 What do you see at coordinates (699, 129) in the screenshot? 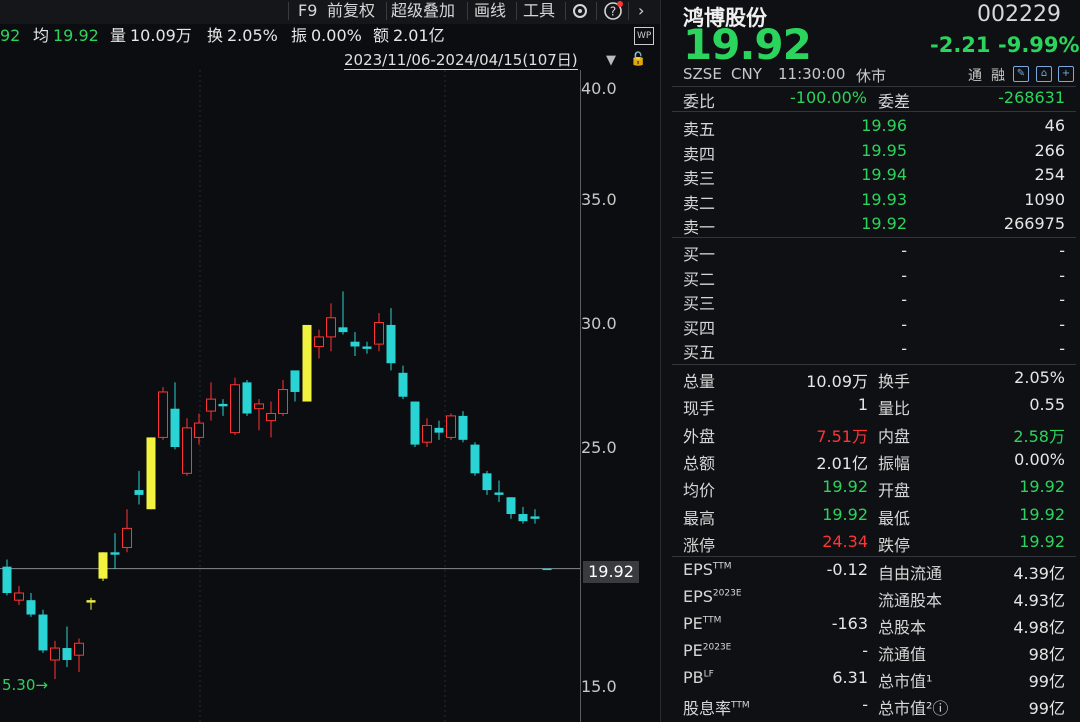
I see `ask-level-label: 卖五` at bounding box center [699, 129].